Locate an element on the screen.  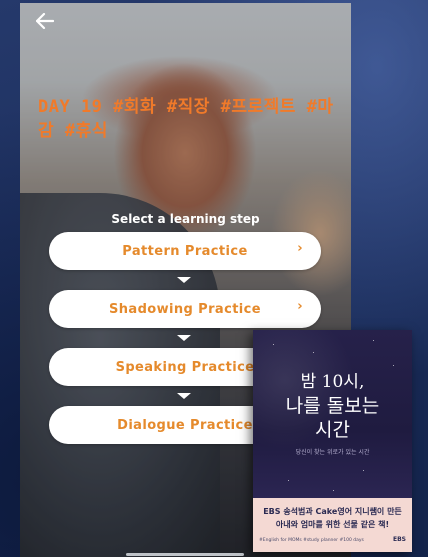
step-label: Pattern Practice is located at coordinates (185, 251).